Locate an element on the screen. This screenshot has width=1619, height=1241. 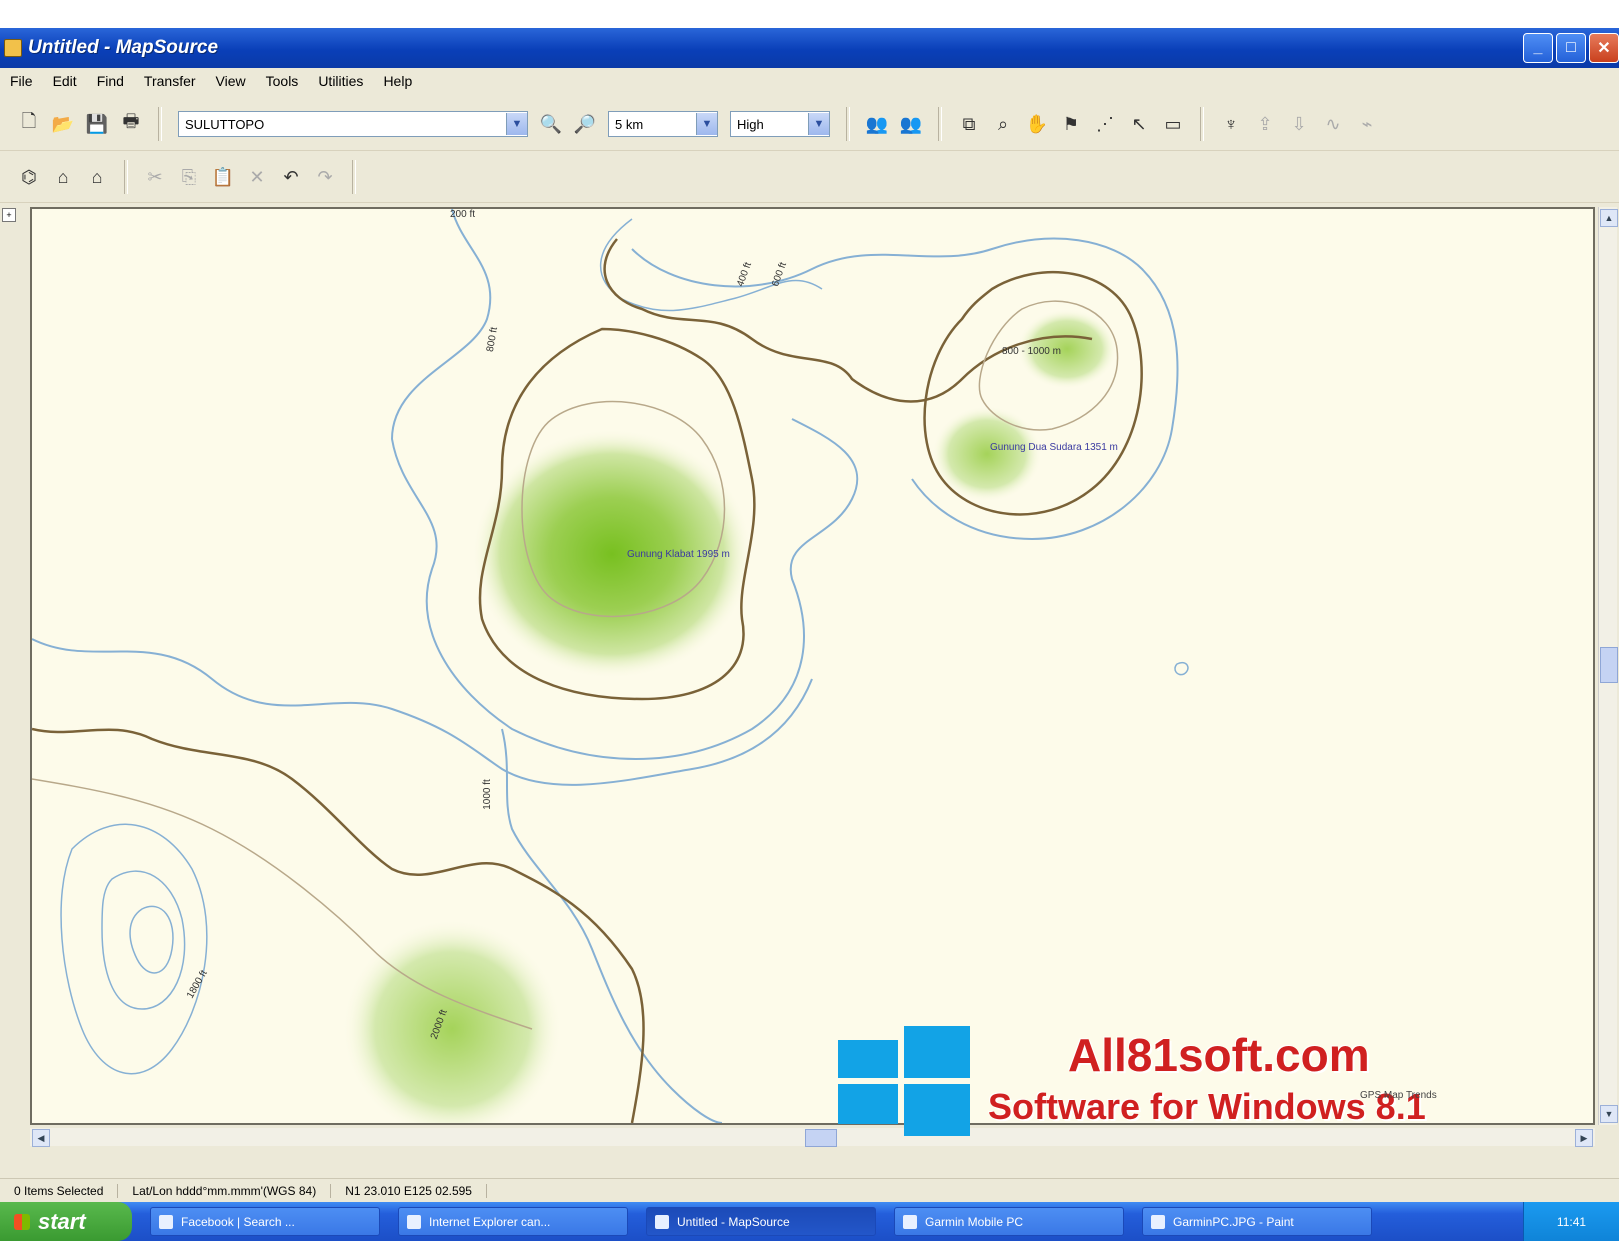
redo-icon: ↷ is located at coordinates (325, 177).